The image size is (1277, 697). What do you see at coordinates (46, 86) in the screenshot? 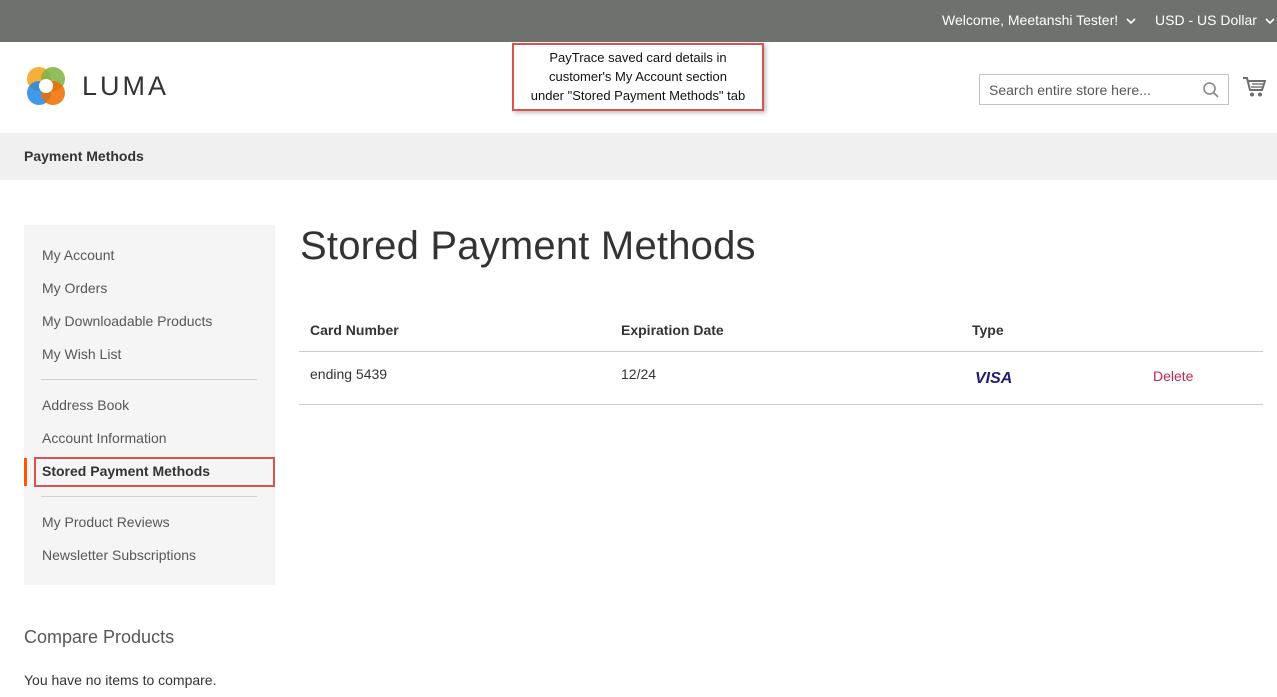
I see `luma-logo-icon` at bounding box center [46, 86].